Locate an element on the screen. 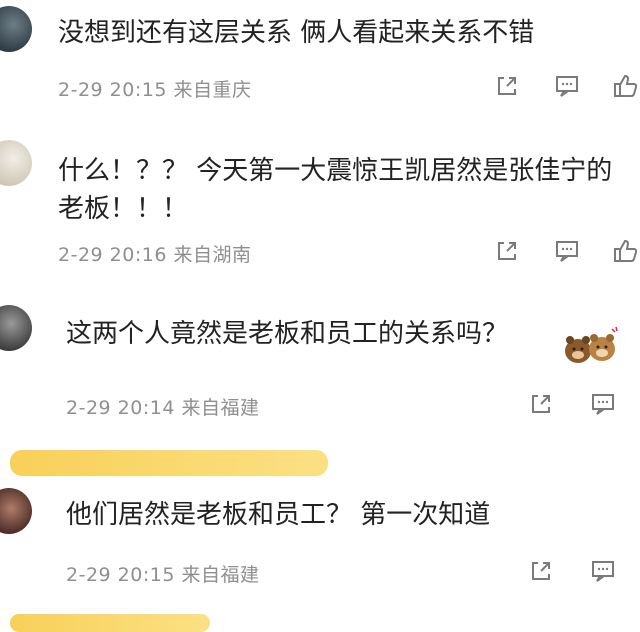  comment-text: 没想到还有这层关系 俩人看起来关系不错 is located at coordinates (296, 33).